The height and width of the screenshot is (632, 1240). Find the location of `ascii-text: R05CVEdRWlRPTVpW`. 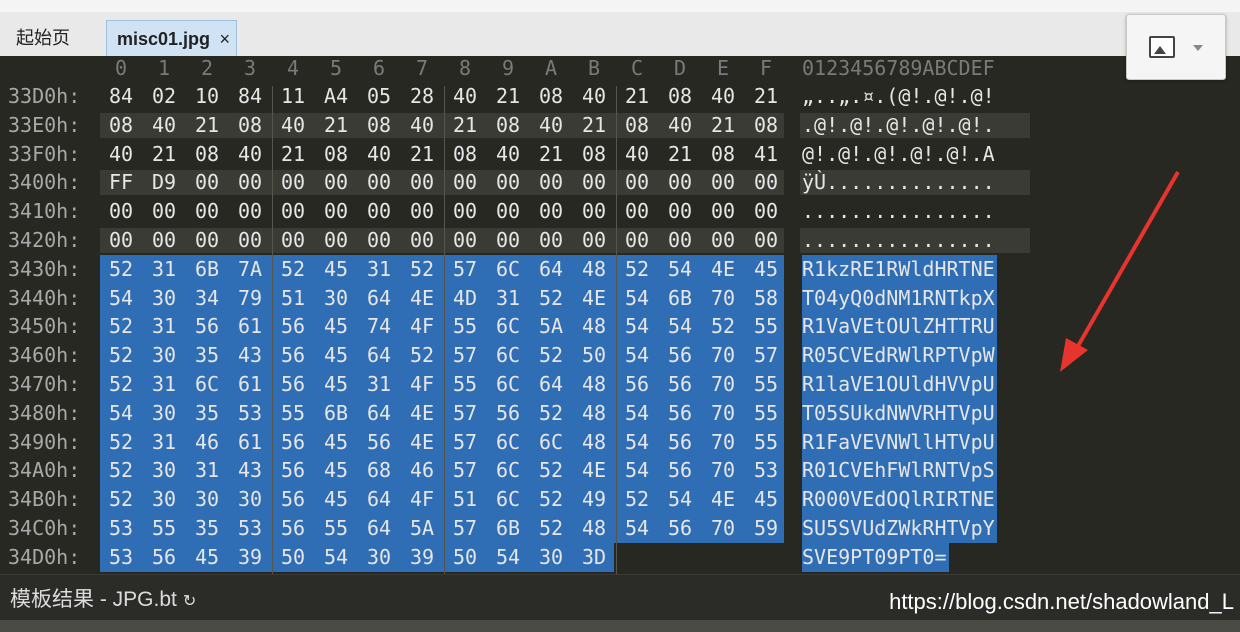

ascii-text: R05CVEdRWlRPTVpW is located at coordinates (899, 356).